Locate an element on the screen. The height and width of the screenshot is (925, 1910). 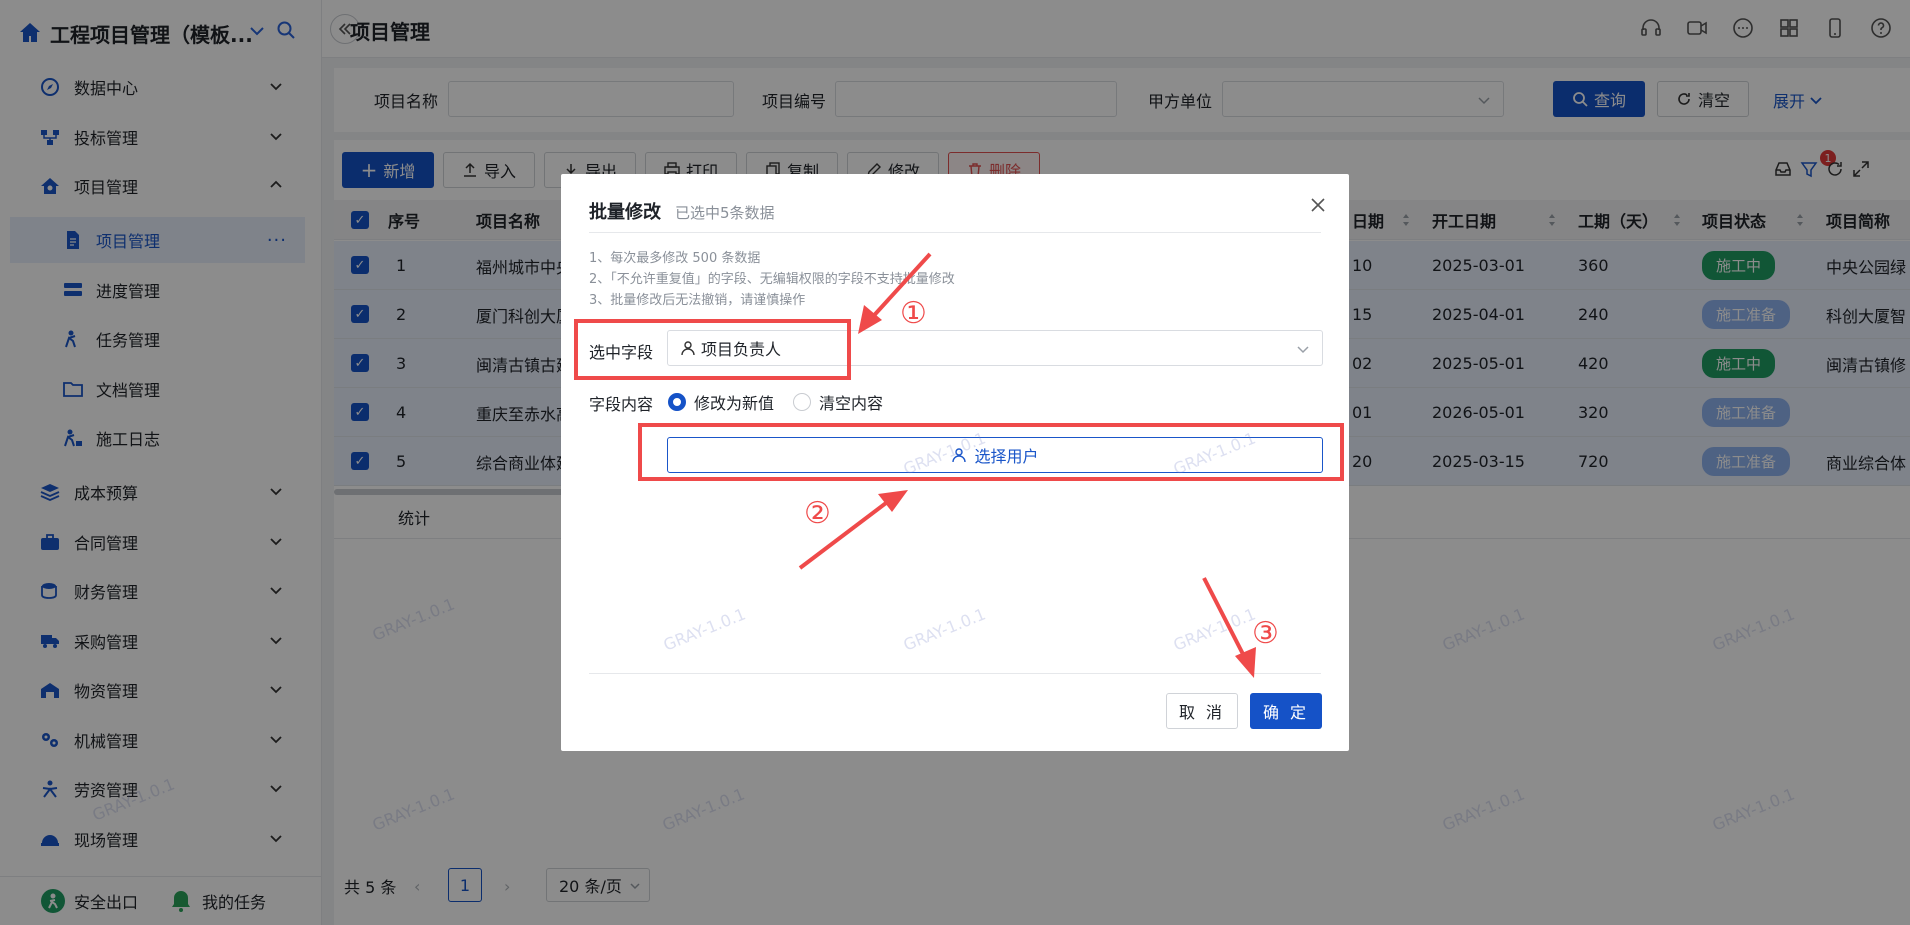
annotation-arrow-3-head is located at coordinates (1245, 662).